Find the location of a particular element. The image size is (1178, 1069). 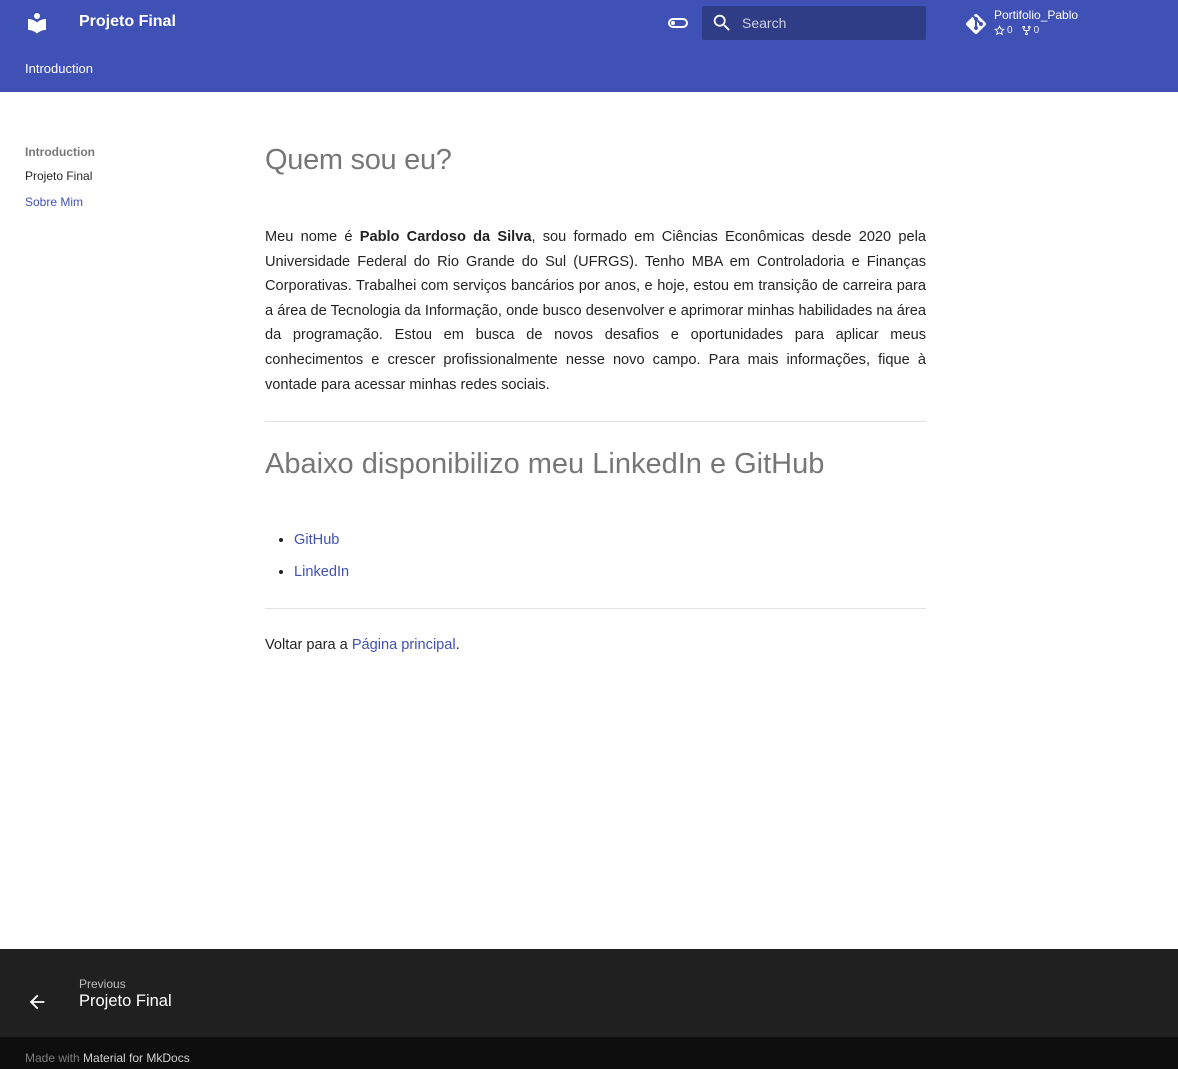

back-prefix: Voltar para a is located at coordinates (308, 645).